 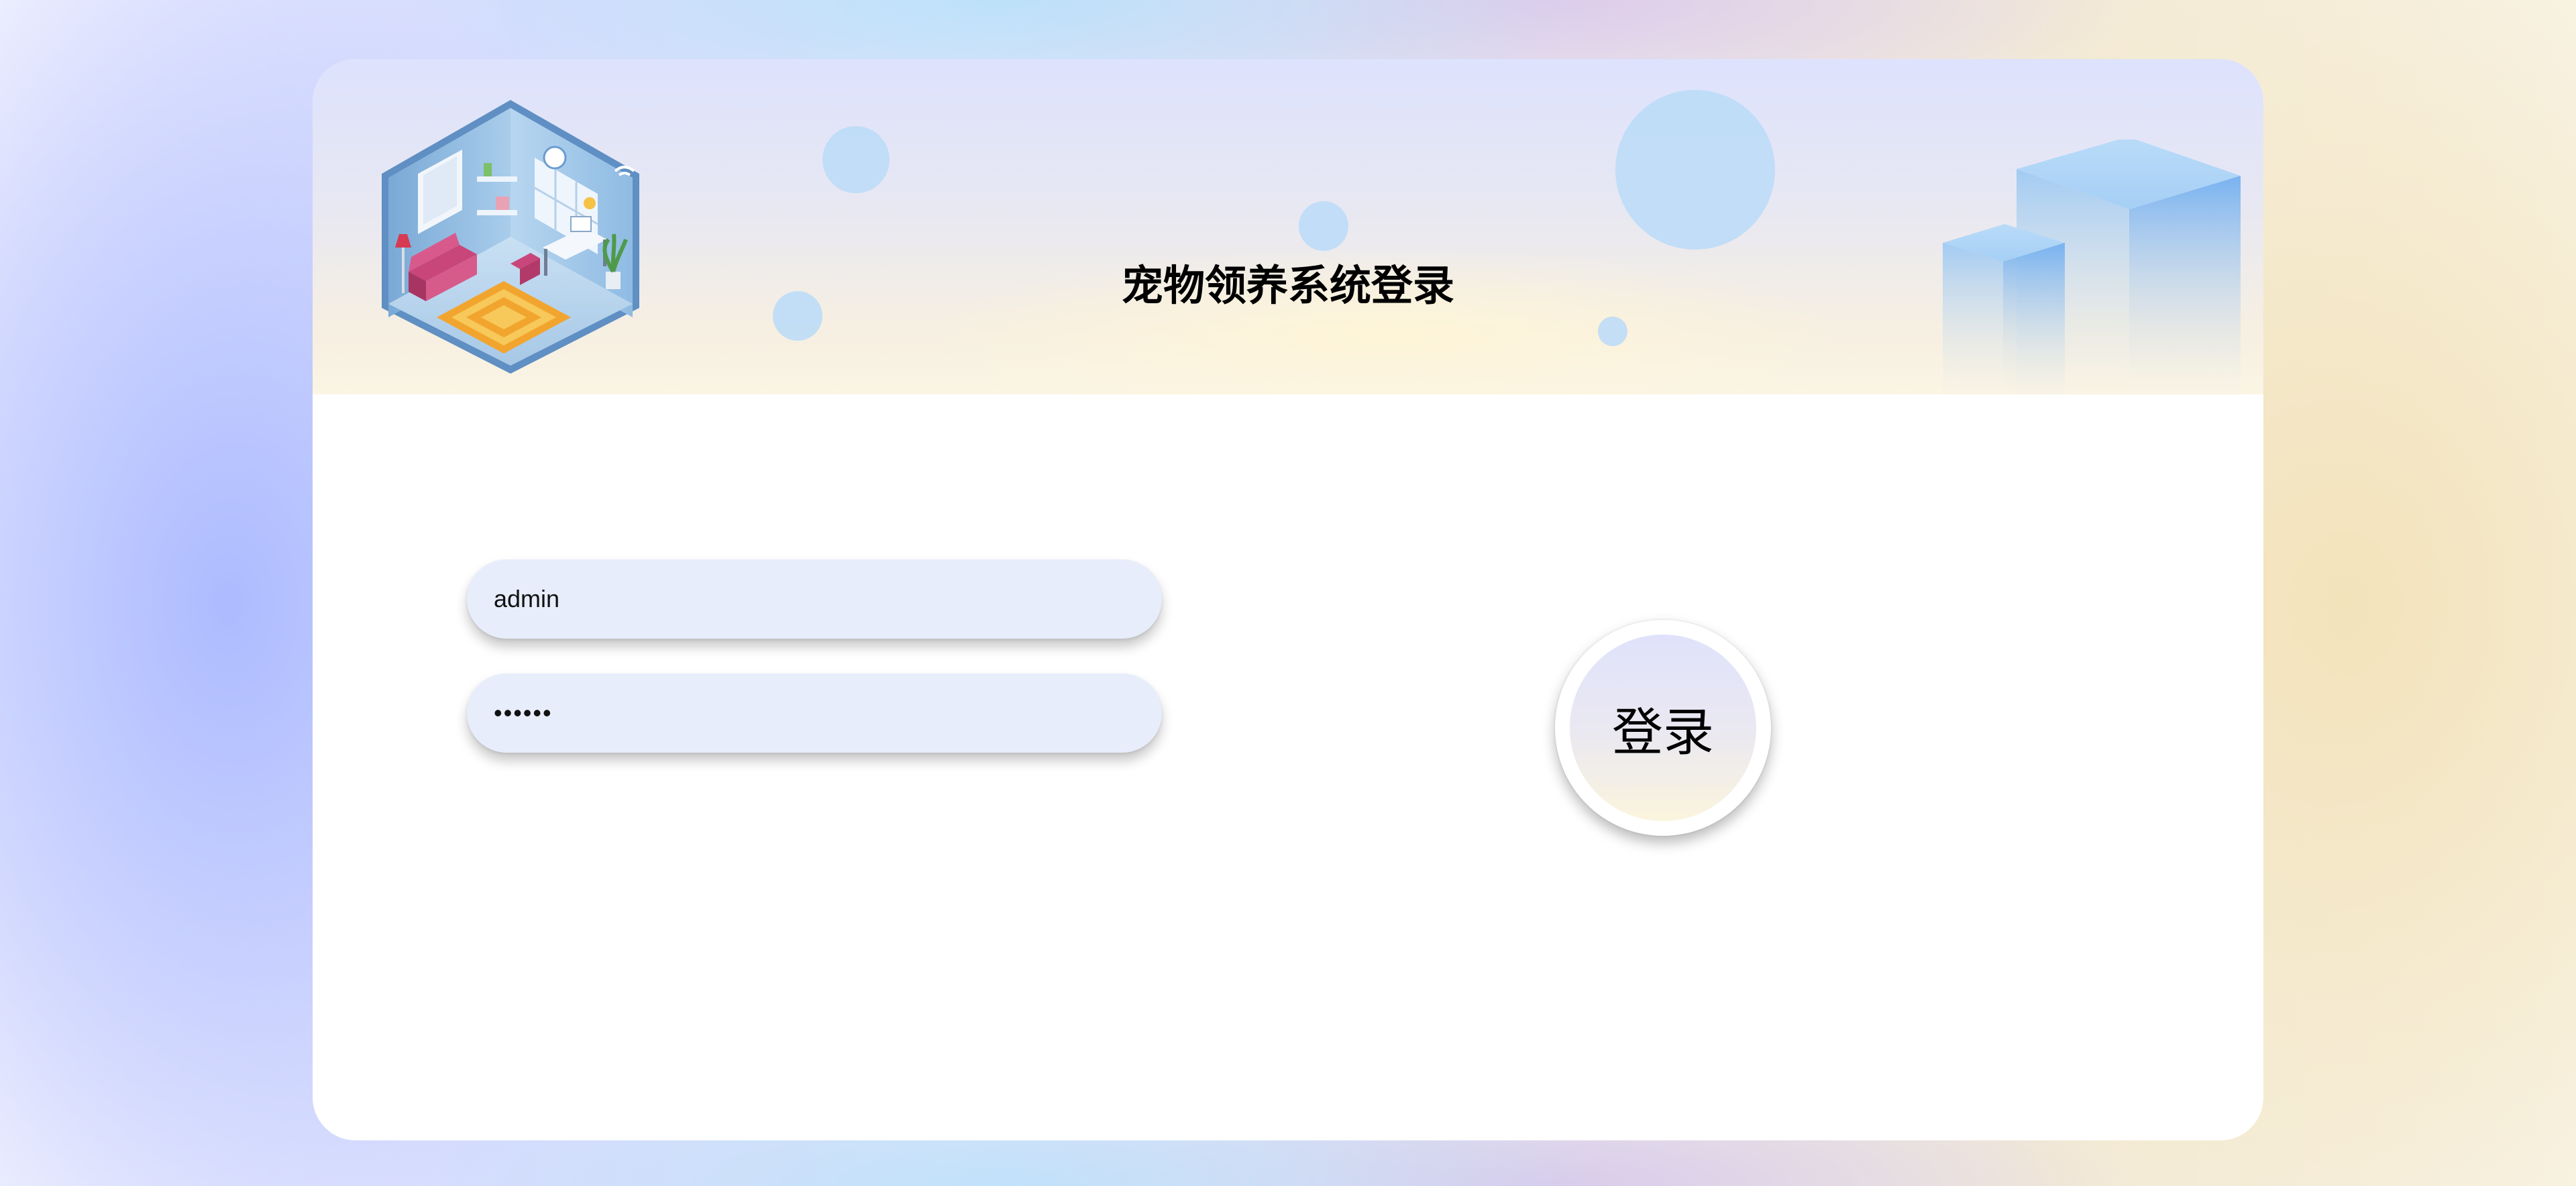 I want to click on cubes-decoration-icon, so click(x=2092, y=267).